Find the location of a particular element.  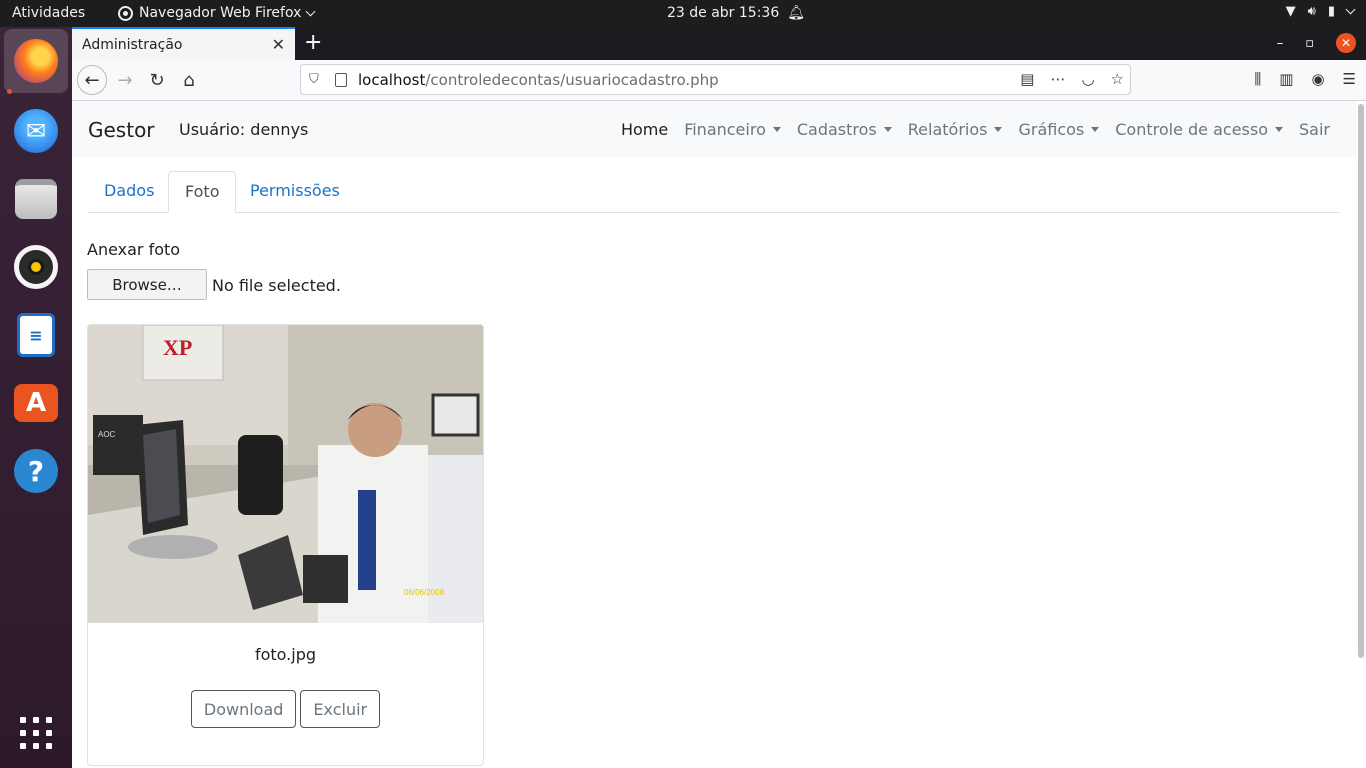

files-icon is located at coordinates (36, 199).